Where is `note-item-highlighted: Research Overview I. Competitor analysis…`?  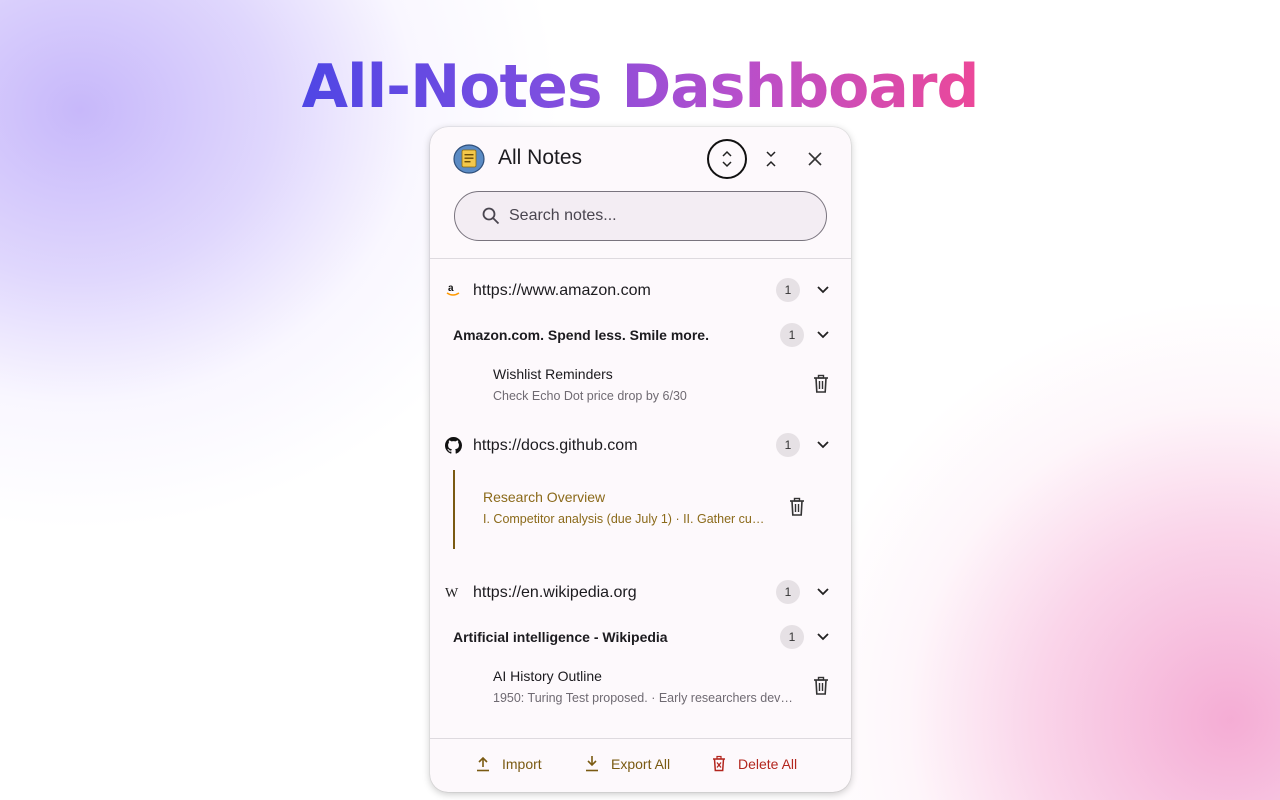
note-item-highlighted: Research Overview I. Competitor analysis… is located at coordinates (640, 510).